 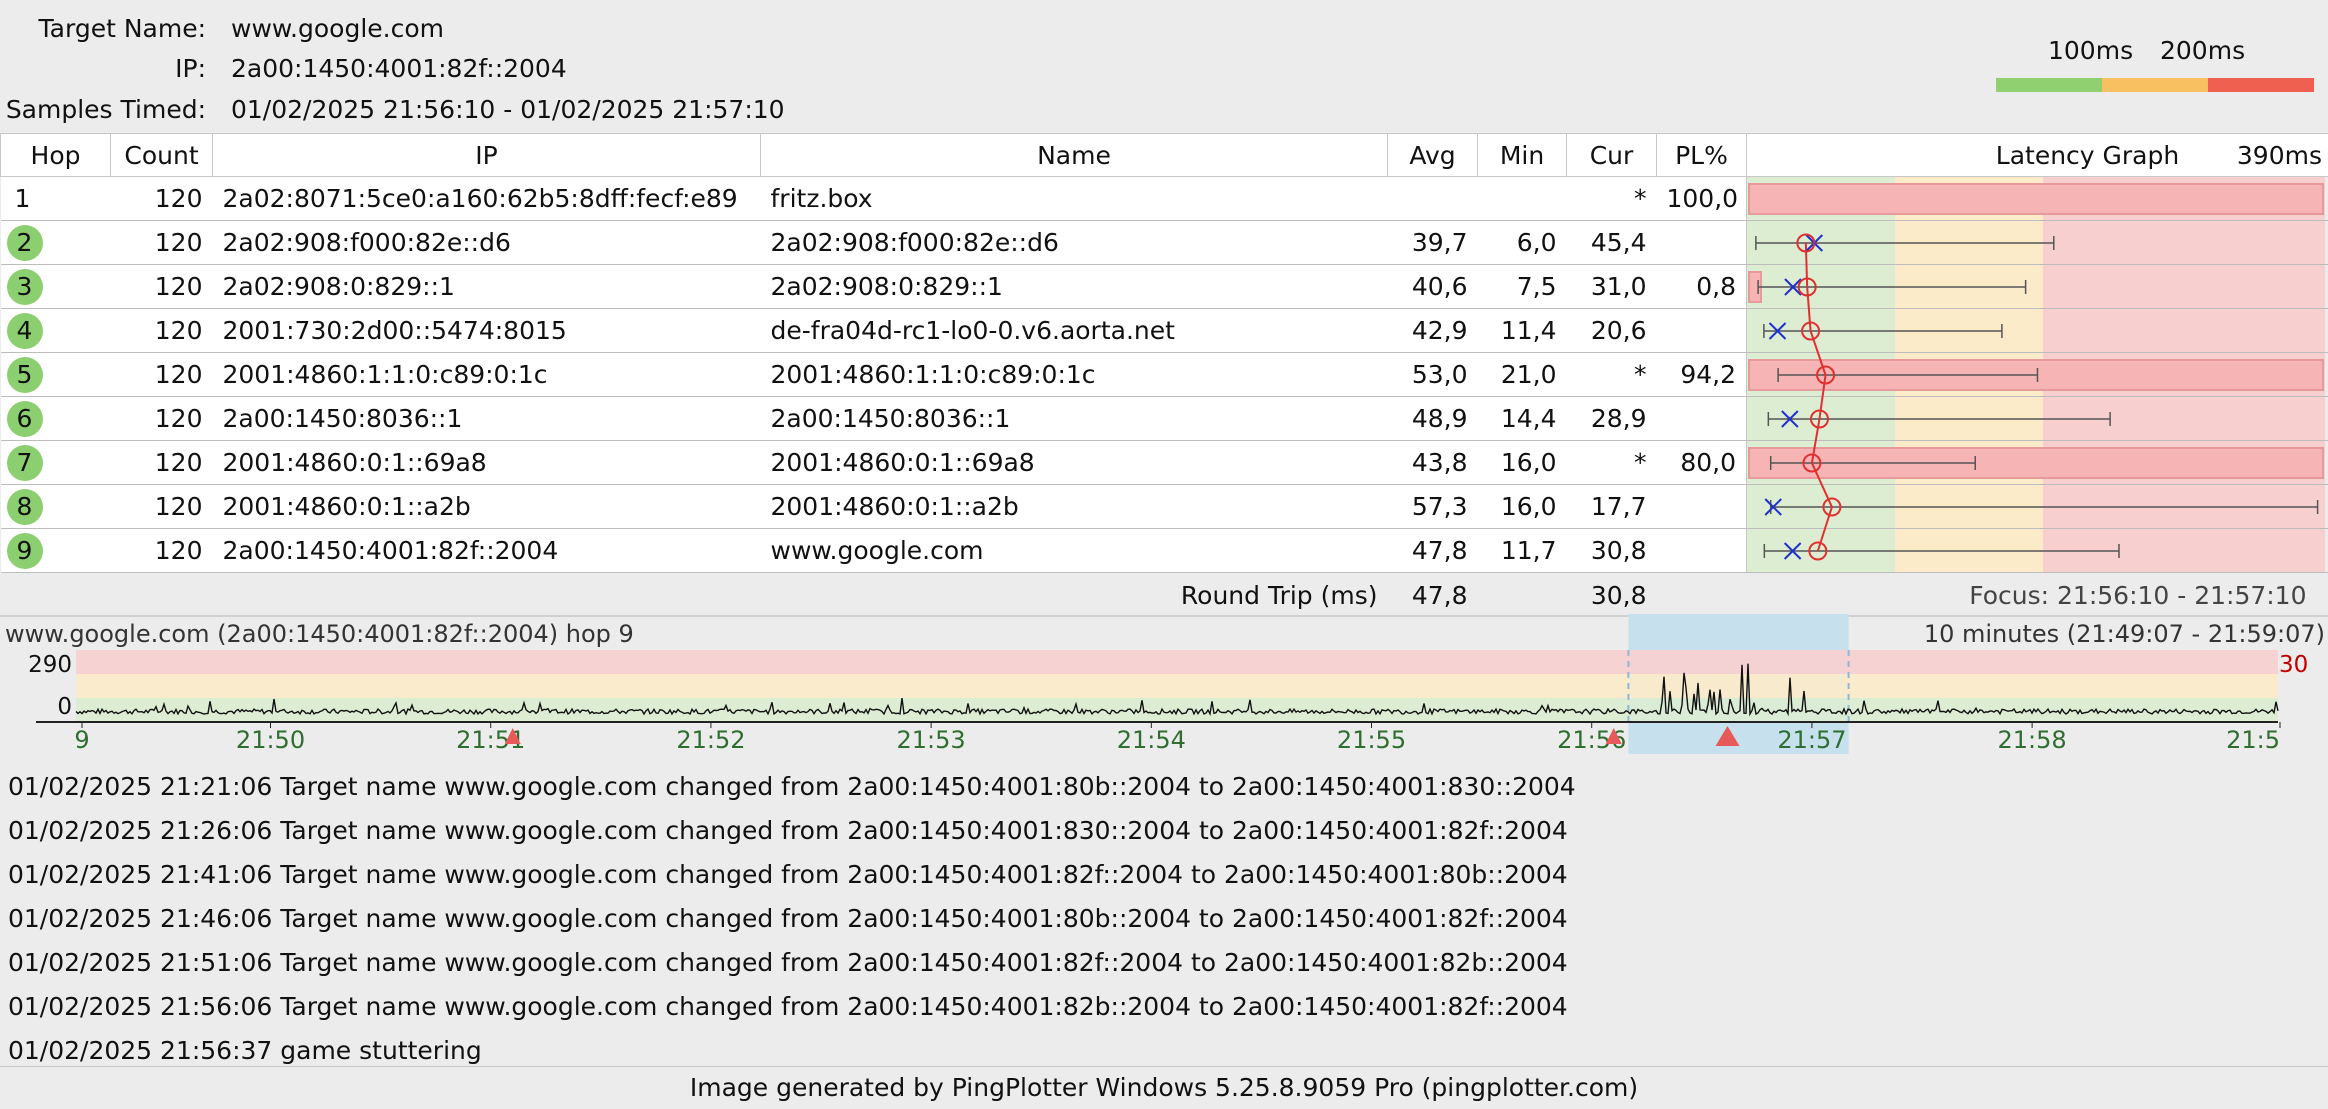 What do you see at coordinates (487, 155) in the screenshot?
I see `col-ip: IP` at bounding box center [487, 155].